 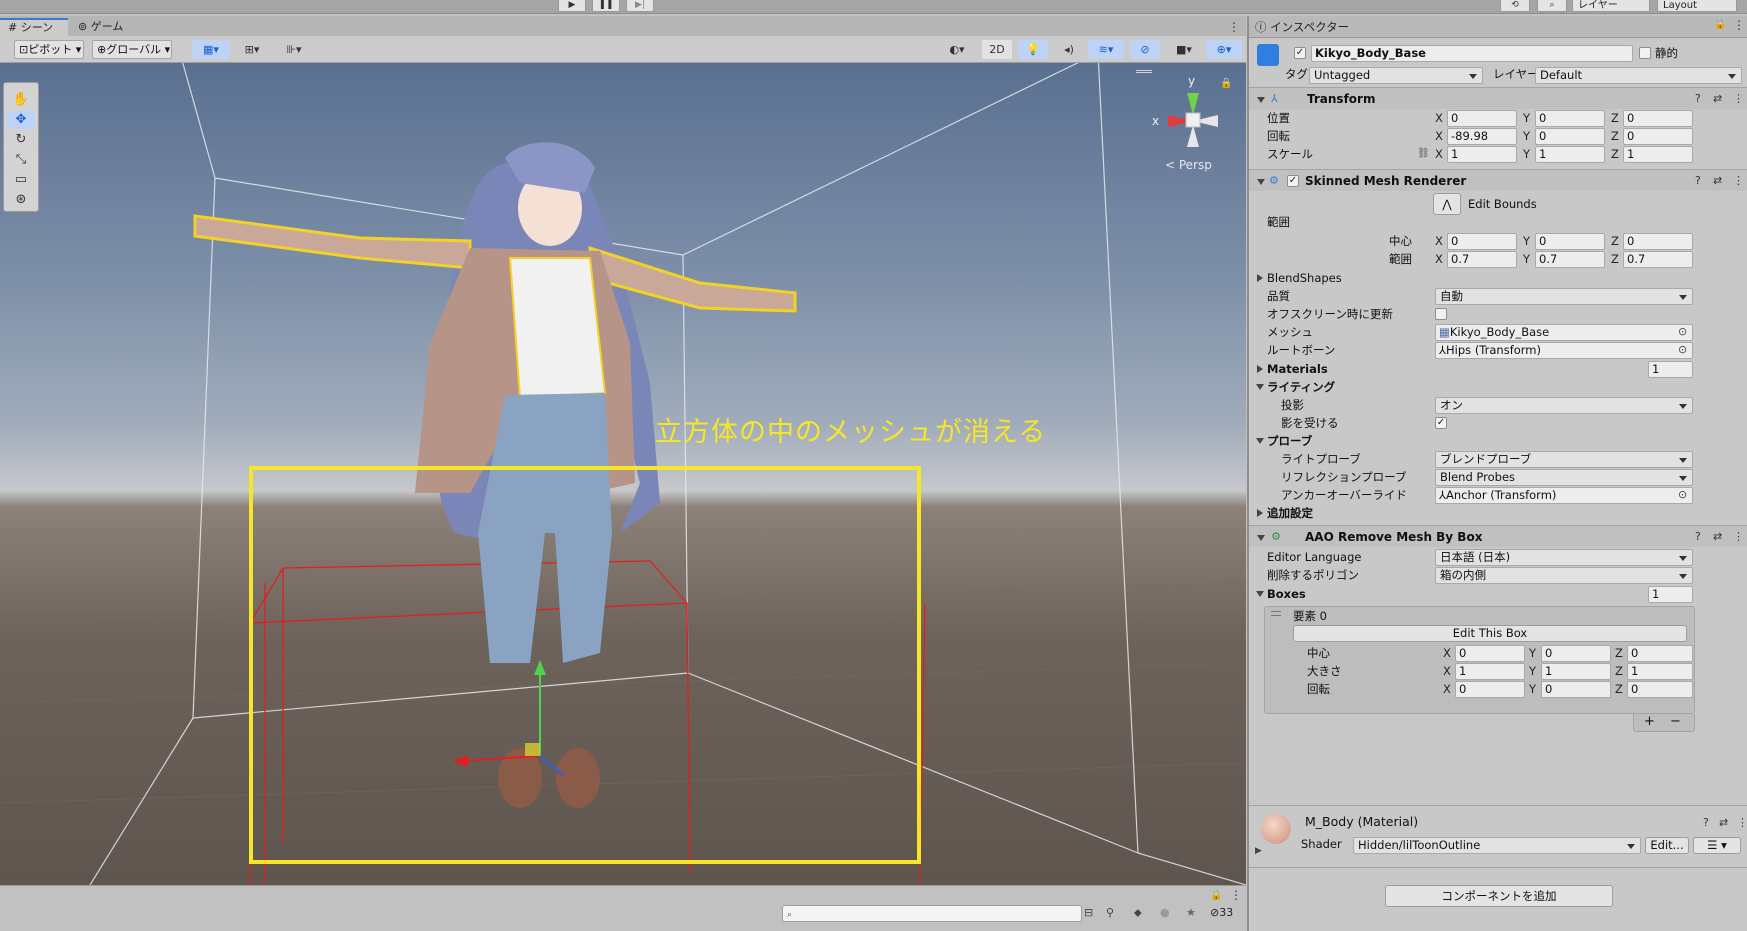 What do you see at coordinates (1564, 459) in the screenshot?
I see `light-probe-dropdown: ブレンドプローブ` at bounding box center [1564, 459].